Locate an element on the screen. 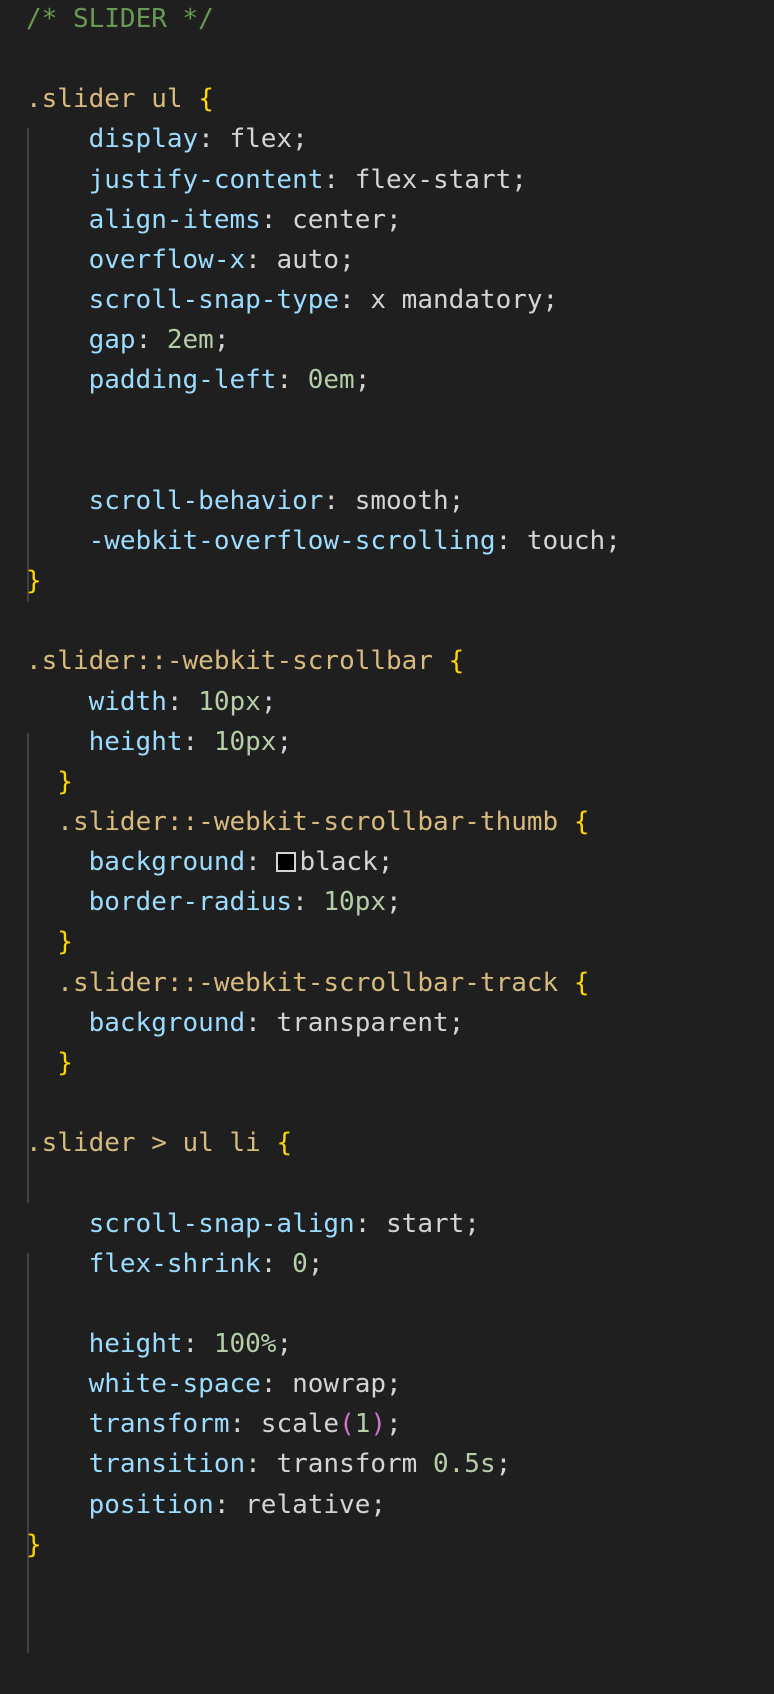  code-token-val: transform is located at coordinates (354, 1464).